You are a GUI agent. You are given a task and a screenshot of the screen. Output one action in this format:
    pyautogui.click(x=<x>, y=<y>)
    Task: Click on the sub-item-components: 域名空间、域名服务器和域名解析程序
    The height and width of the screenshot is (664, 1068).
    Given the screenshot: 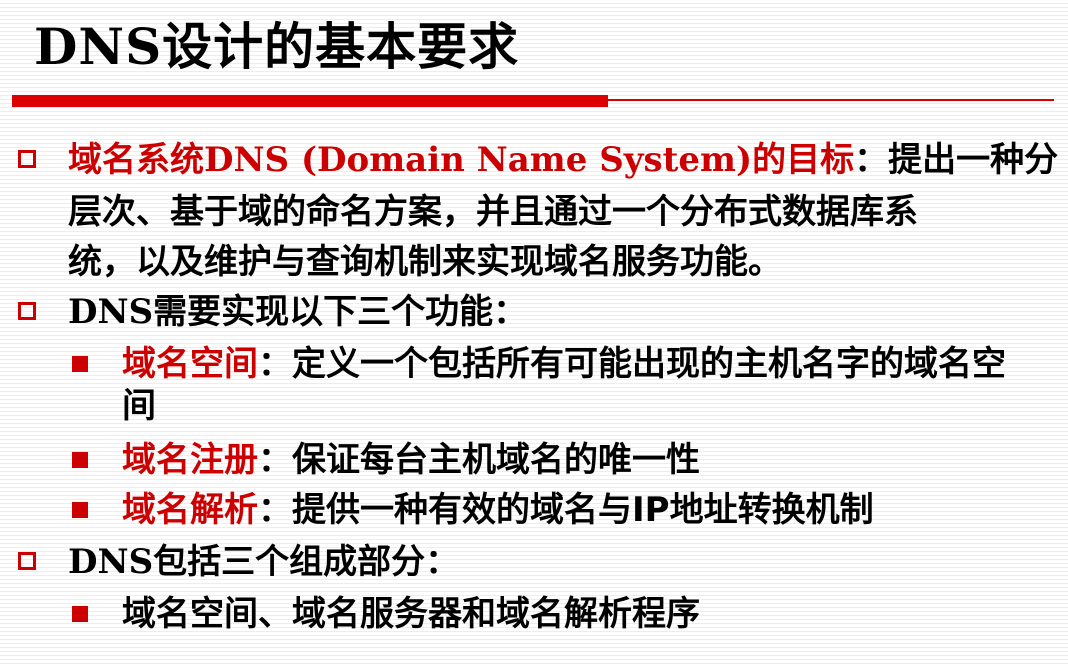 What is the action you would take?
    pyautogui.click(x=411, y=614)
    